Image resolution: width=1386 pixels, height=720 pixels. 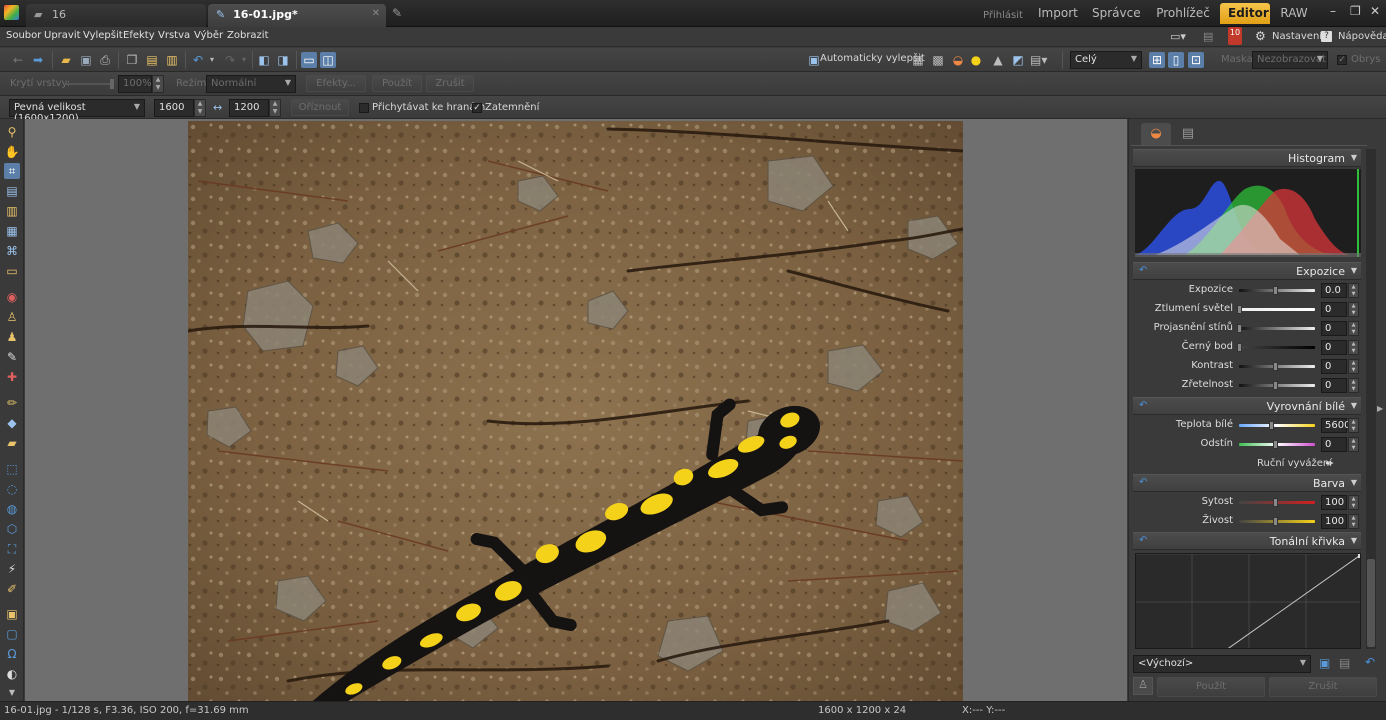 What do you see at coordinates (212, 60) in the screenshot?
I see `undo-dropdown-icon: ▾` at bounding box center [212, 60].